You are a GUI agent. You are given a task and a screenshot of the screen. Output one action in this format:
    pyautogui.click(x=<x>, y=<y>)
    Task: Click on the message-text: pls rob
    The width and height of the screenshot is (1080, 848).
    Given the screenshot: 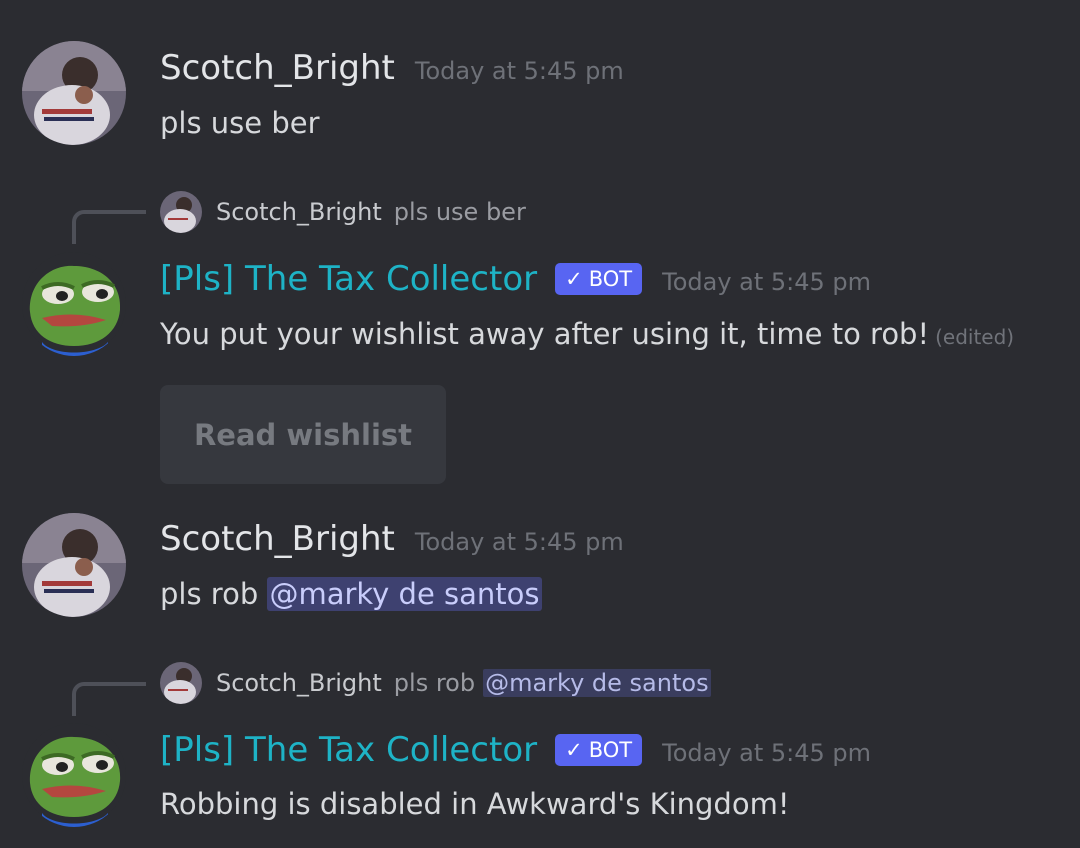 What is the action you would take?
    pyautogui.click(x=209, y=594)
    